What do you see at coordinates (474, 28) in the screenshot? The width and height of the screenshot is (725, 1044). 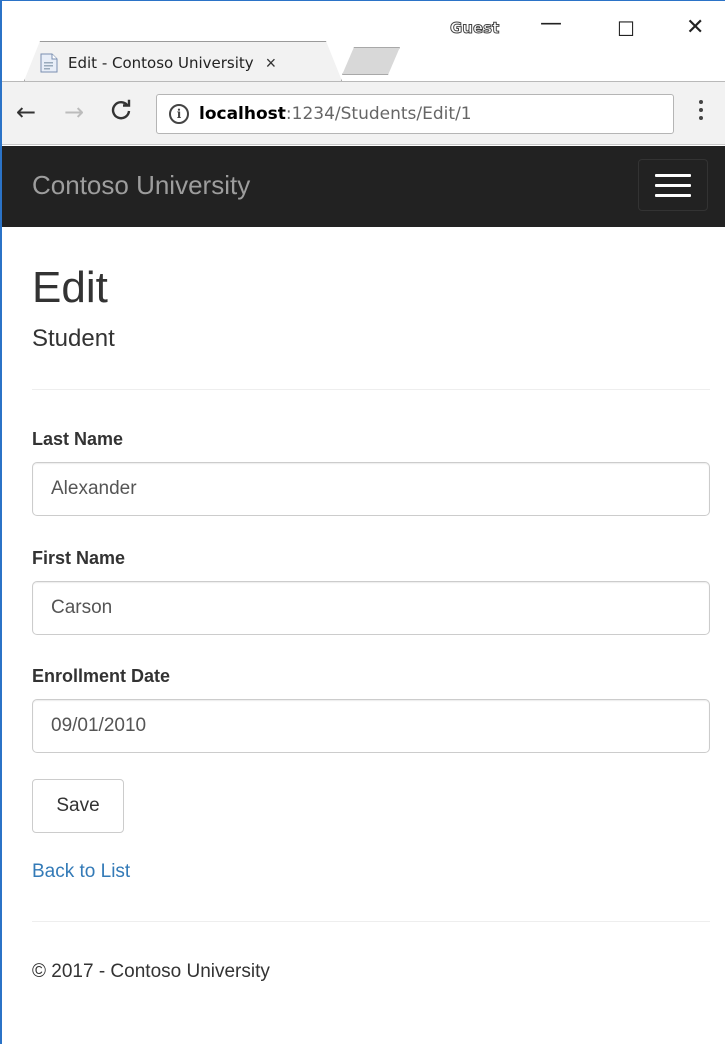 I see `profile-label: Guest` at bounding box center [474, 28].